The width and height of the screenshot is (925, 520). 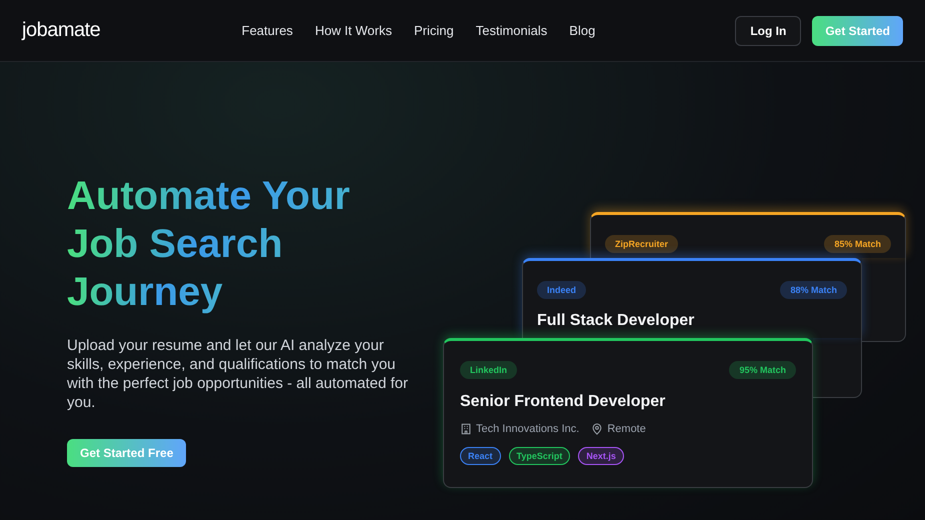 I want to click on job-card: ZipRecruiter 85% Match, so click(x=748, y=235).